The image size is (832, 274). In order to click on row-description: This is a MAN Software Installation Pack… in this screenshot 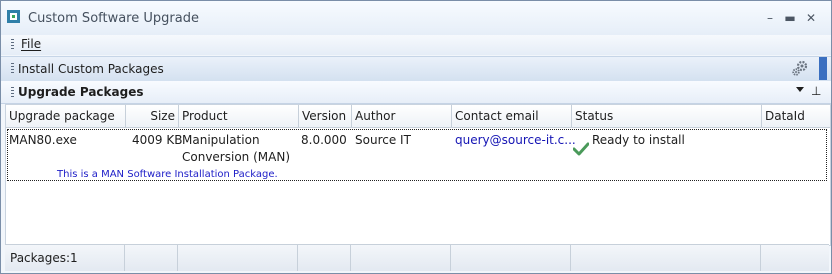, I will do `click(167, 174)`.